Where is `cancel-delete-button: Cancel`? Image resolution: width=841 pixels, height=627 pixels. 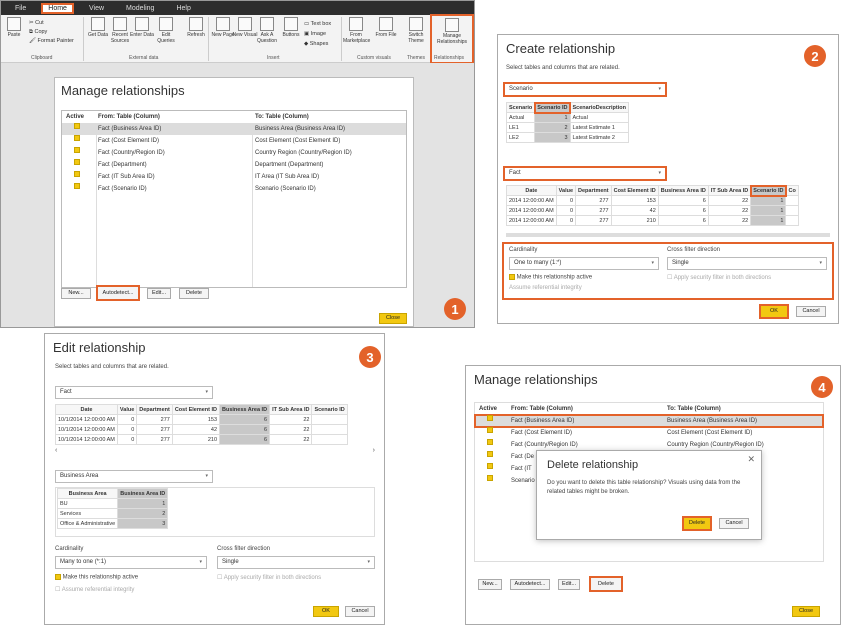 cancel-delete-button: Cancel is located at coordinates (734, 523).